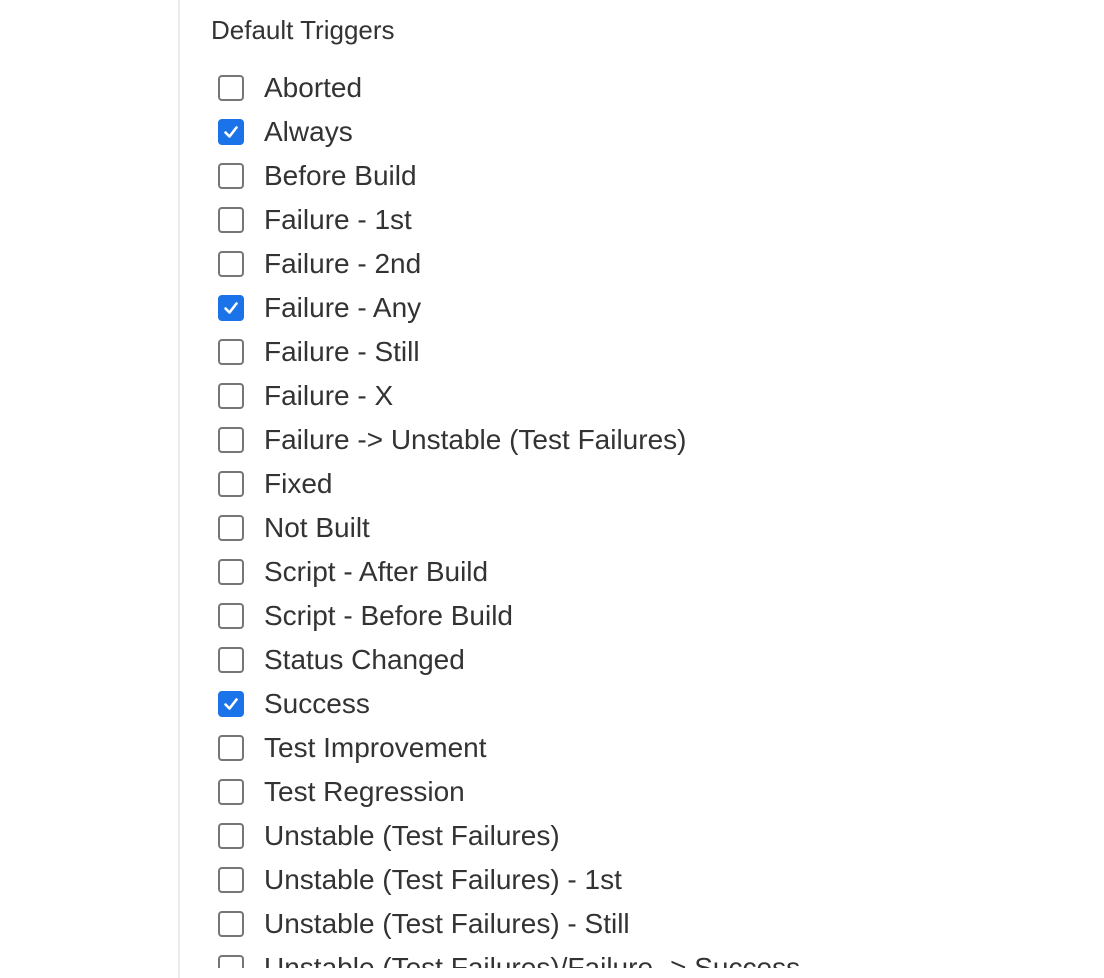 This screenshot has height=978, width=1104. What do you see at coordinates (412, 835) in the screenshot?
I see `trigger-label: Unstable (Test Failures)` at bounding box center [412, 835].